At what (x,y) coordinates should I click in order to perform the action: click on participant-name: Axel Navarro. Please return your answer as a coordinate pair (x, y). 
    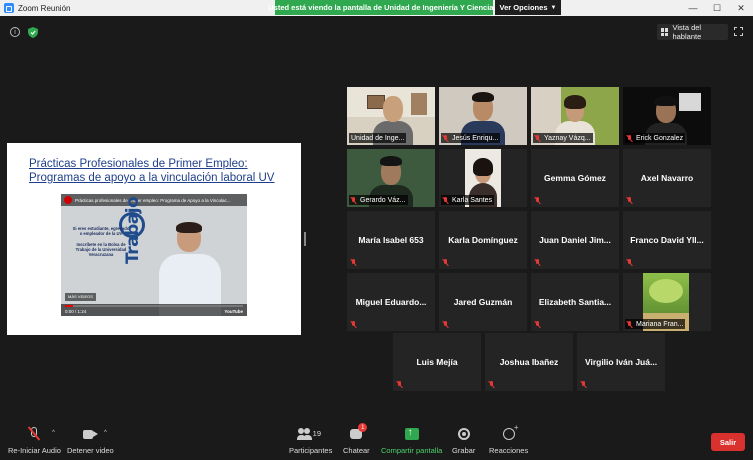
    Looking at the image, I should click on (667, 178).